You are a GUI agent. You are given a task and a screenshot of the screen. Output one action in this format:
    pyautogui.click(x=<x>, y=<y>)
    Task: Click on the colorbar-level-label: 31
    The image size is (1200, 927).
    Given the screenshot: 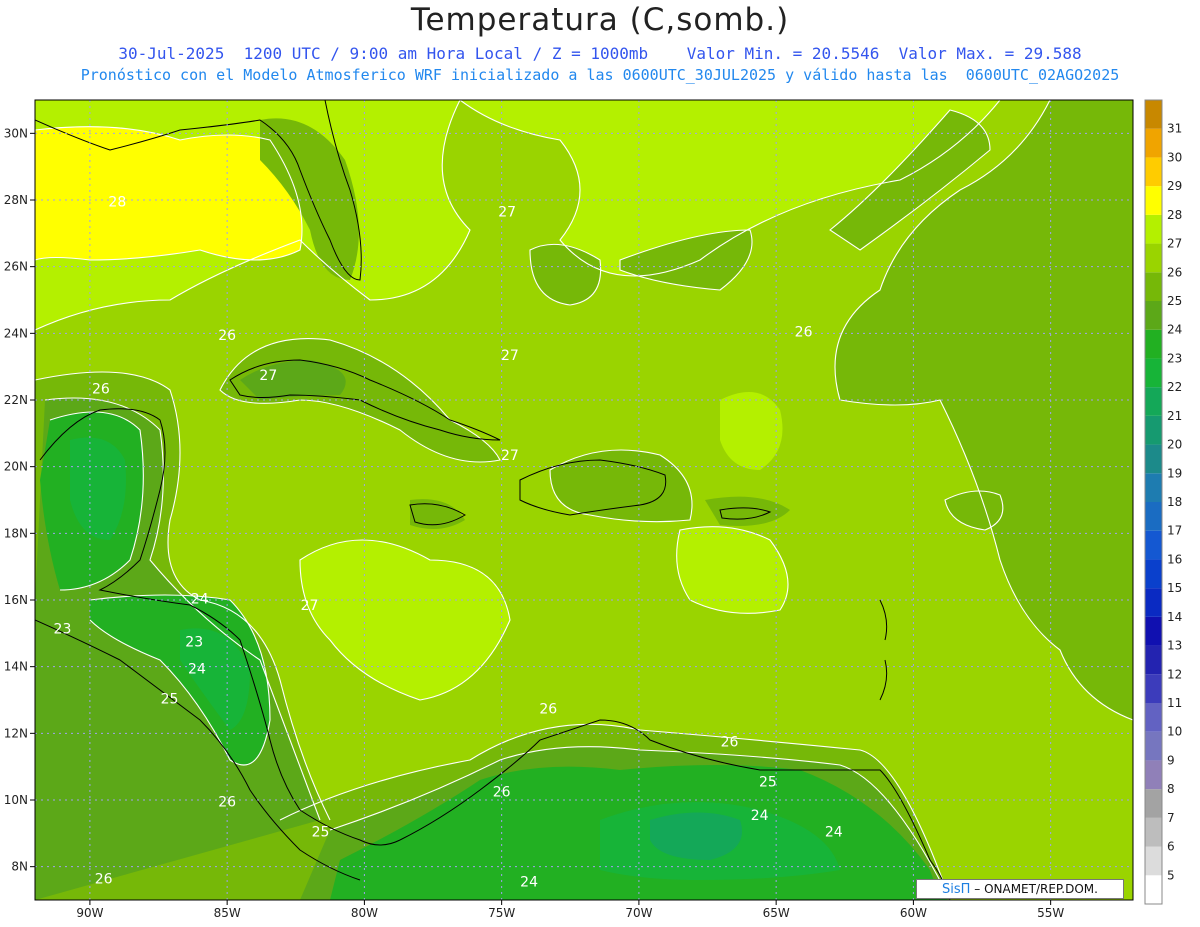 What is the action you would take?
    pyautogui.click(x=1174, y=129)
    